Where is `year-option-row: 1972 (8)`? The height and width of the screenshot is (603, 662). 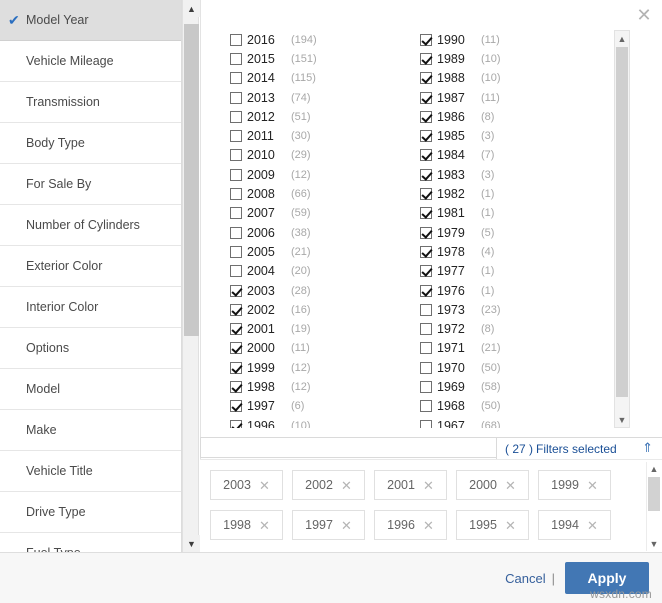
year-option-row: 1972 (8) is located at coordinates (512, 328).